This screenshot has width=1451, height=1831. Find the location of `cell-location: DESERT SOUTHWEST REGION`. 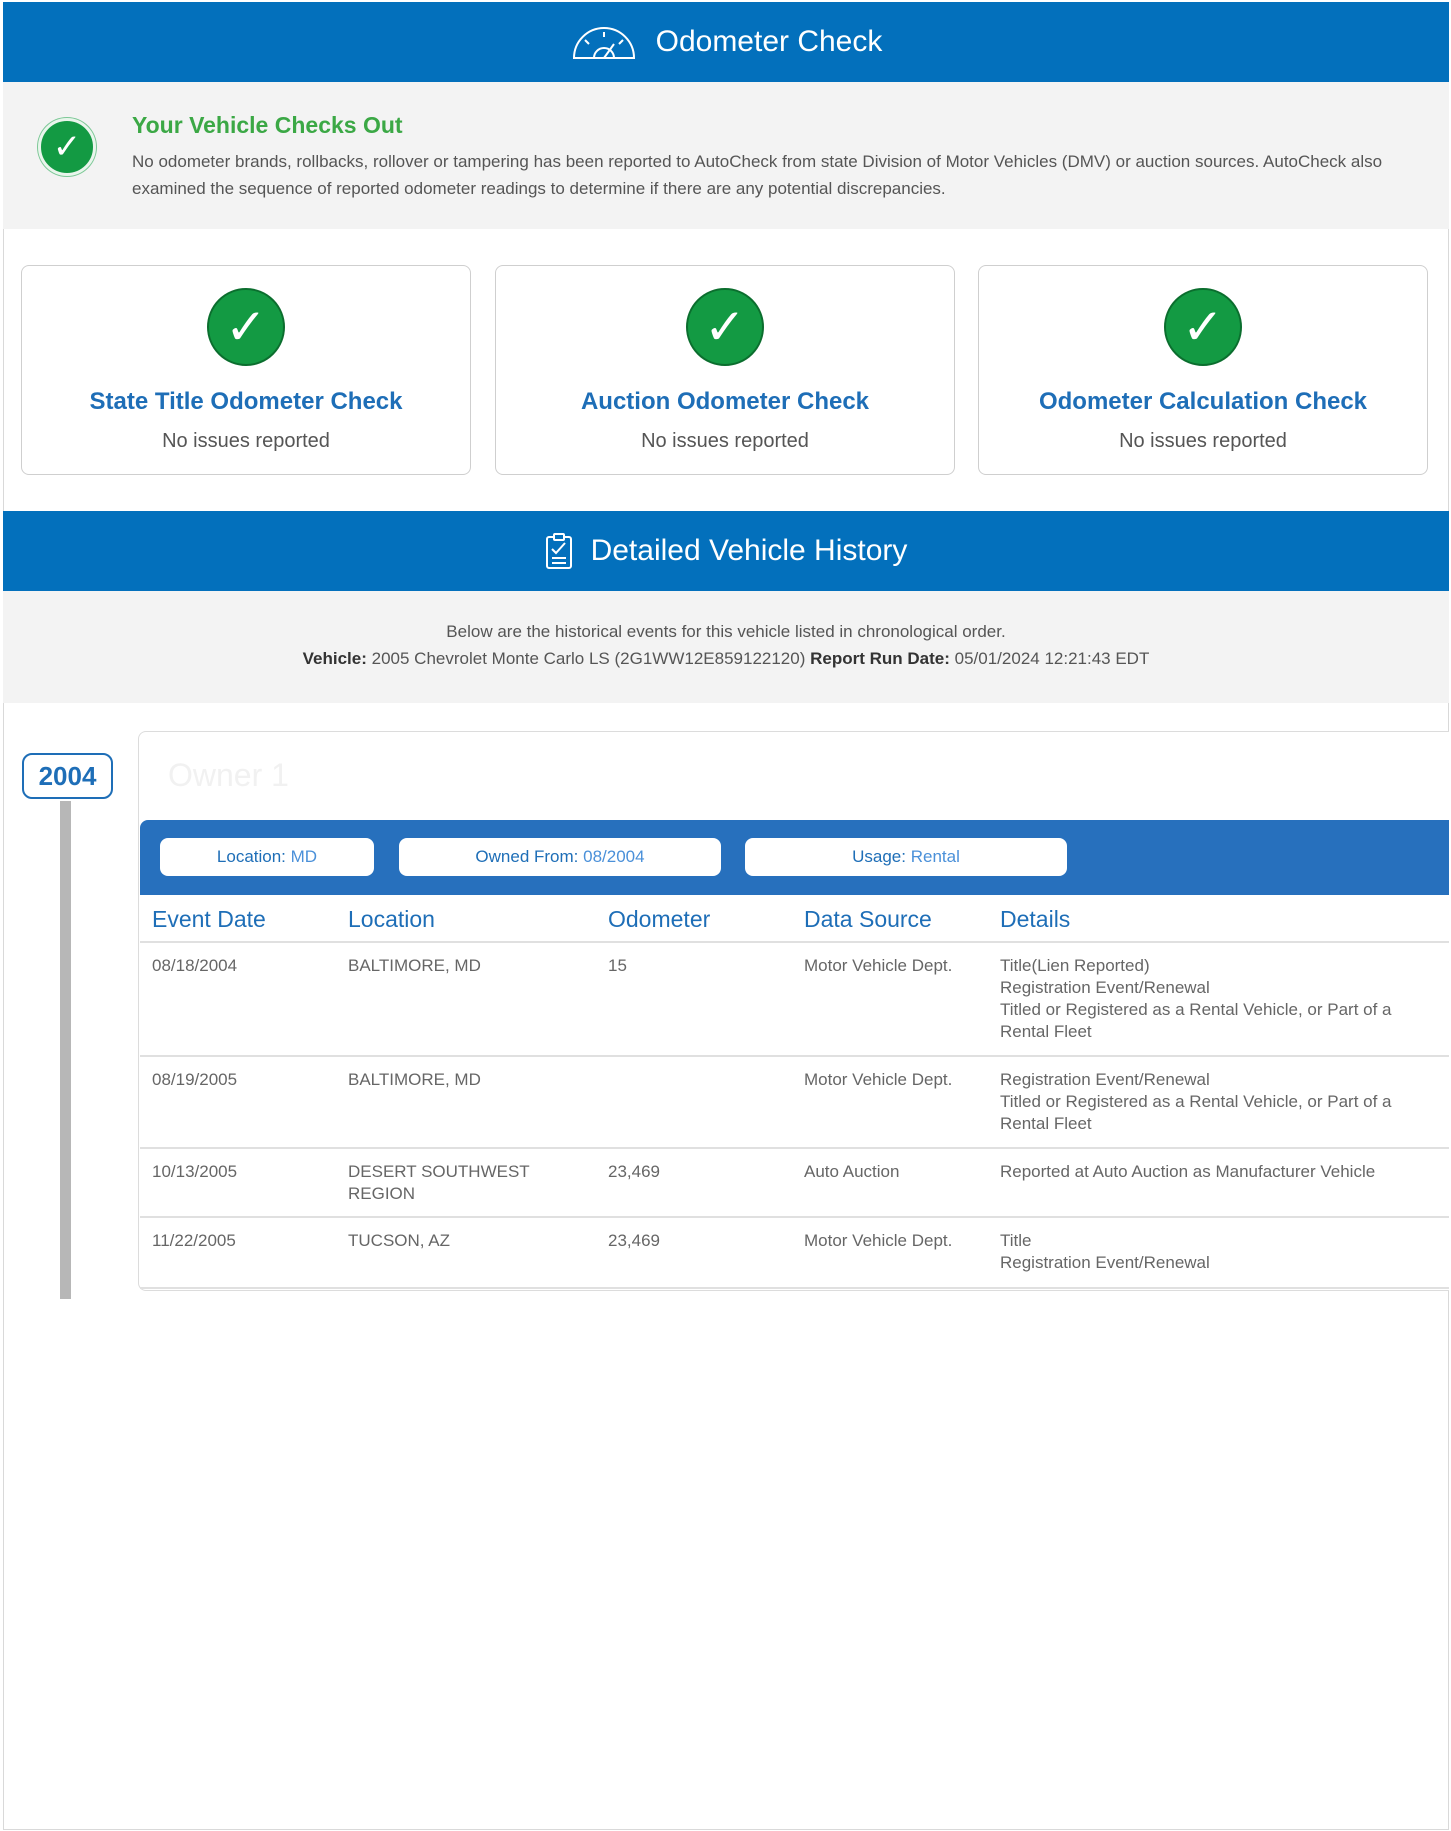

cell-location: DESERT SOUTHWEST REGION is located at coordinates (439, 1182).